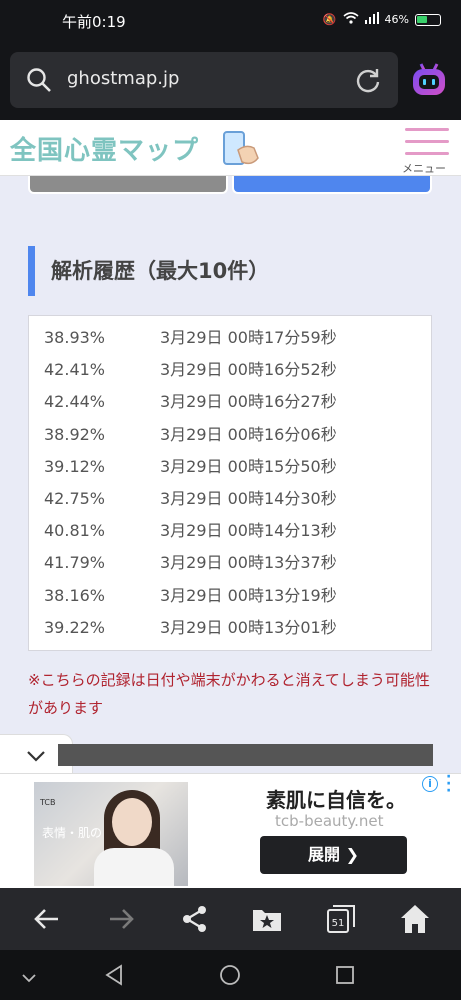 This screenshot has height=1000, width=461. I want to click on gray-button, so click(128, 185).